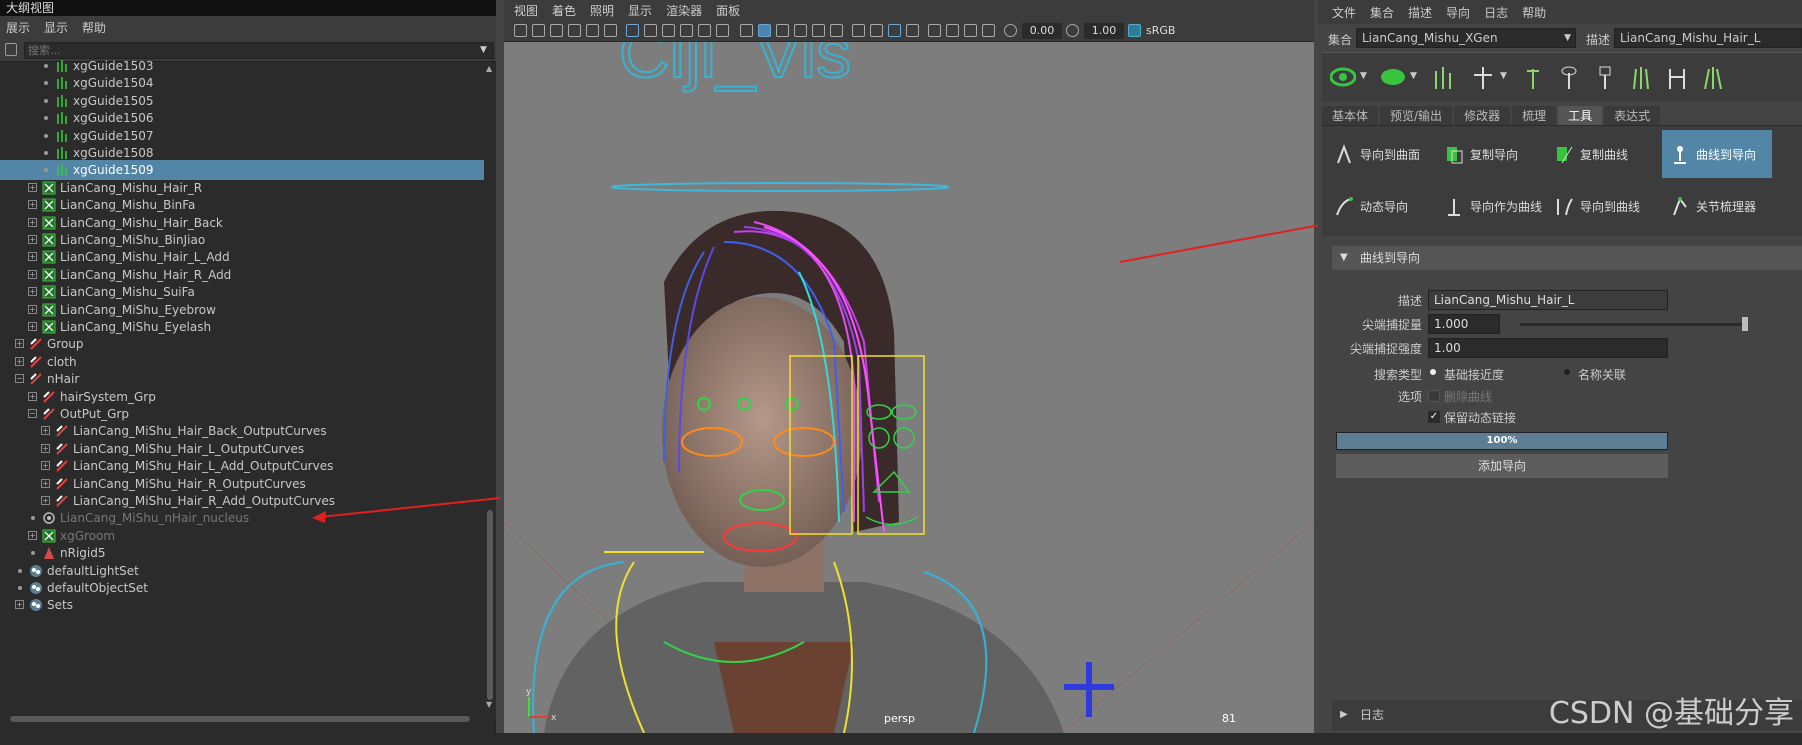  What do you see at coordinates (1464, 324) in the screenshot?
I see `tip-snap-field: 1.000` at bounding box center [1464, 324].